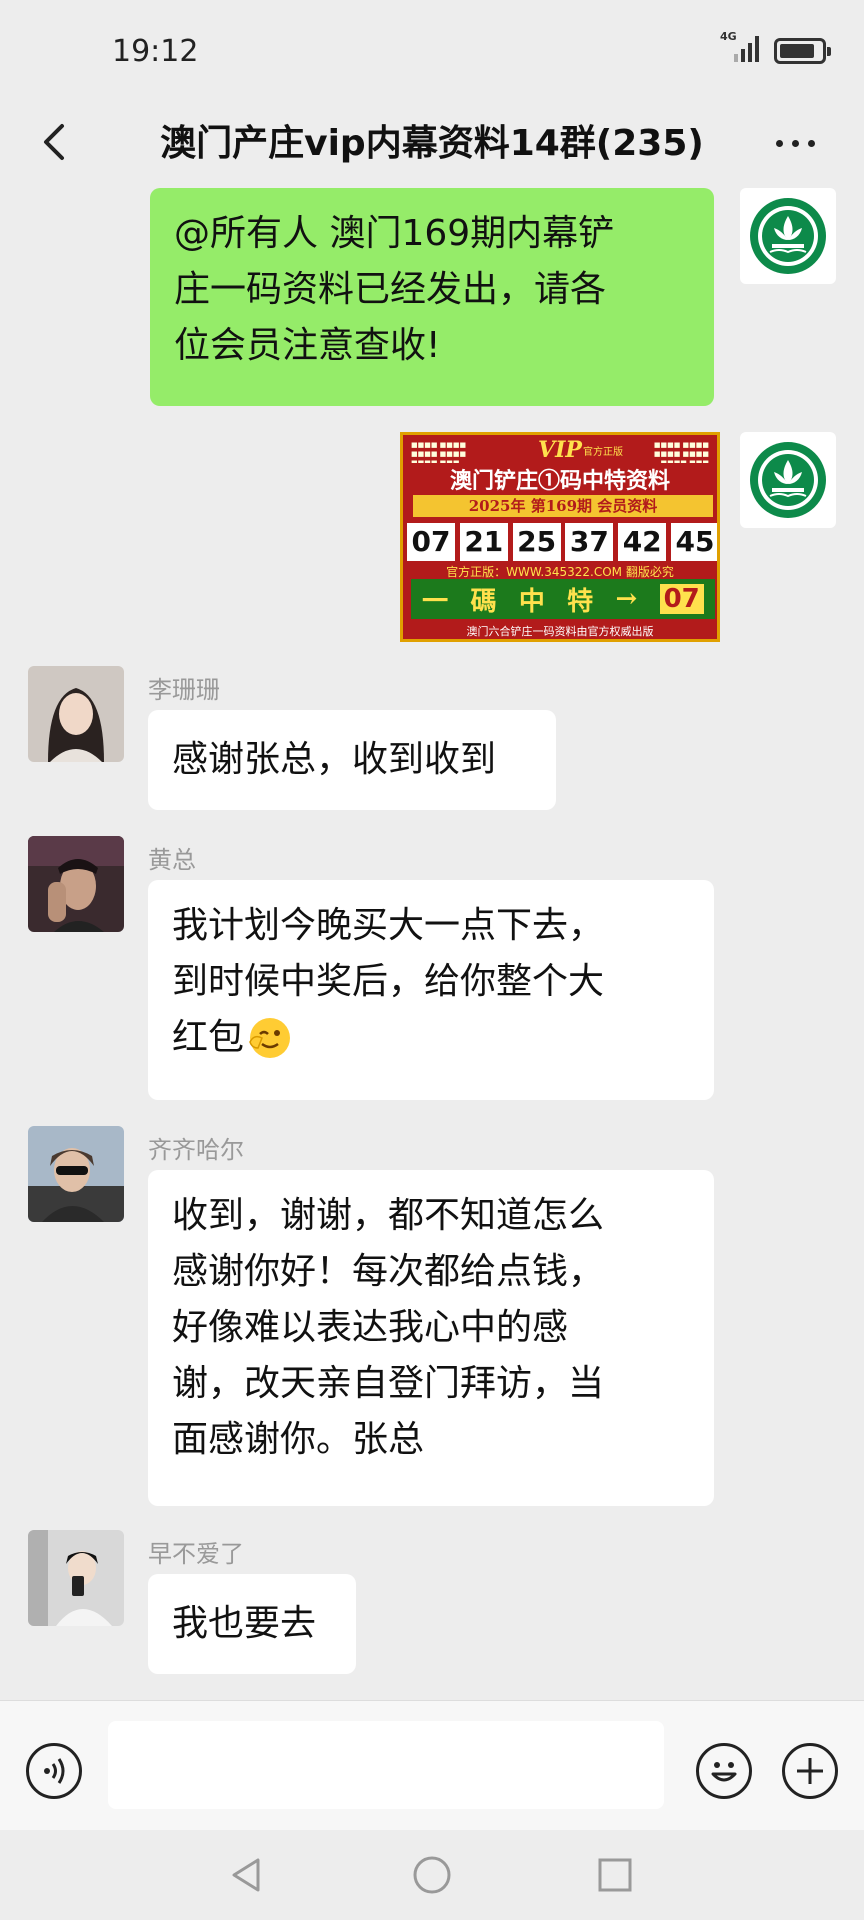 The width and height of the screenshot is (864, 1920). I want to click on sender-name: 齐齐哈尔, so click(196, 1150).